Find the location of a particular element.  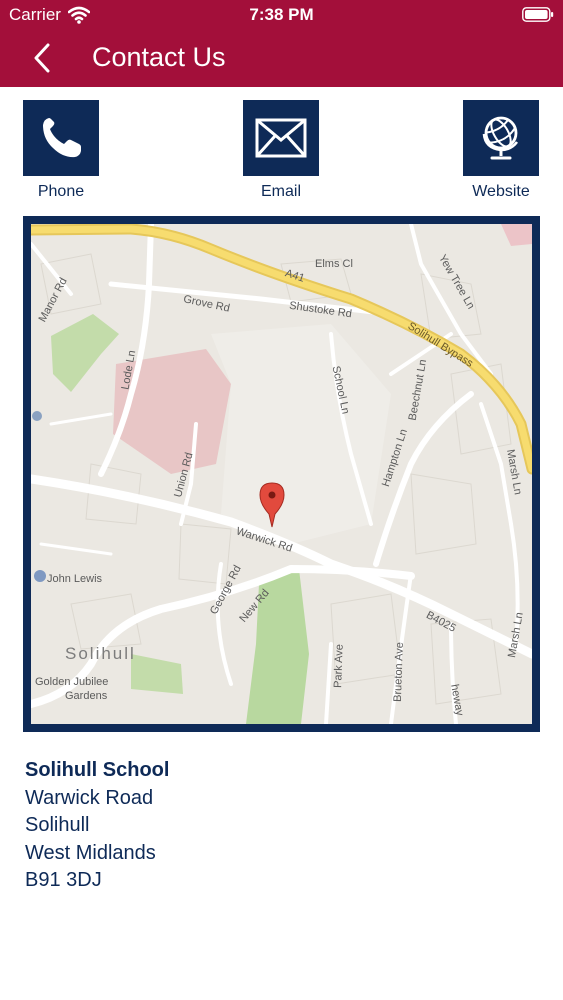

envelope-icon is located at coordinates (281, 138).